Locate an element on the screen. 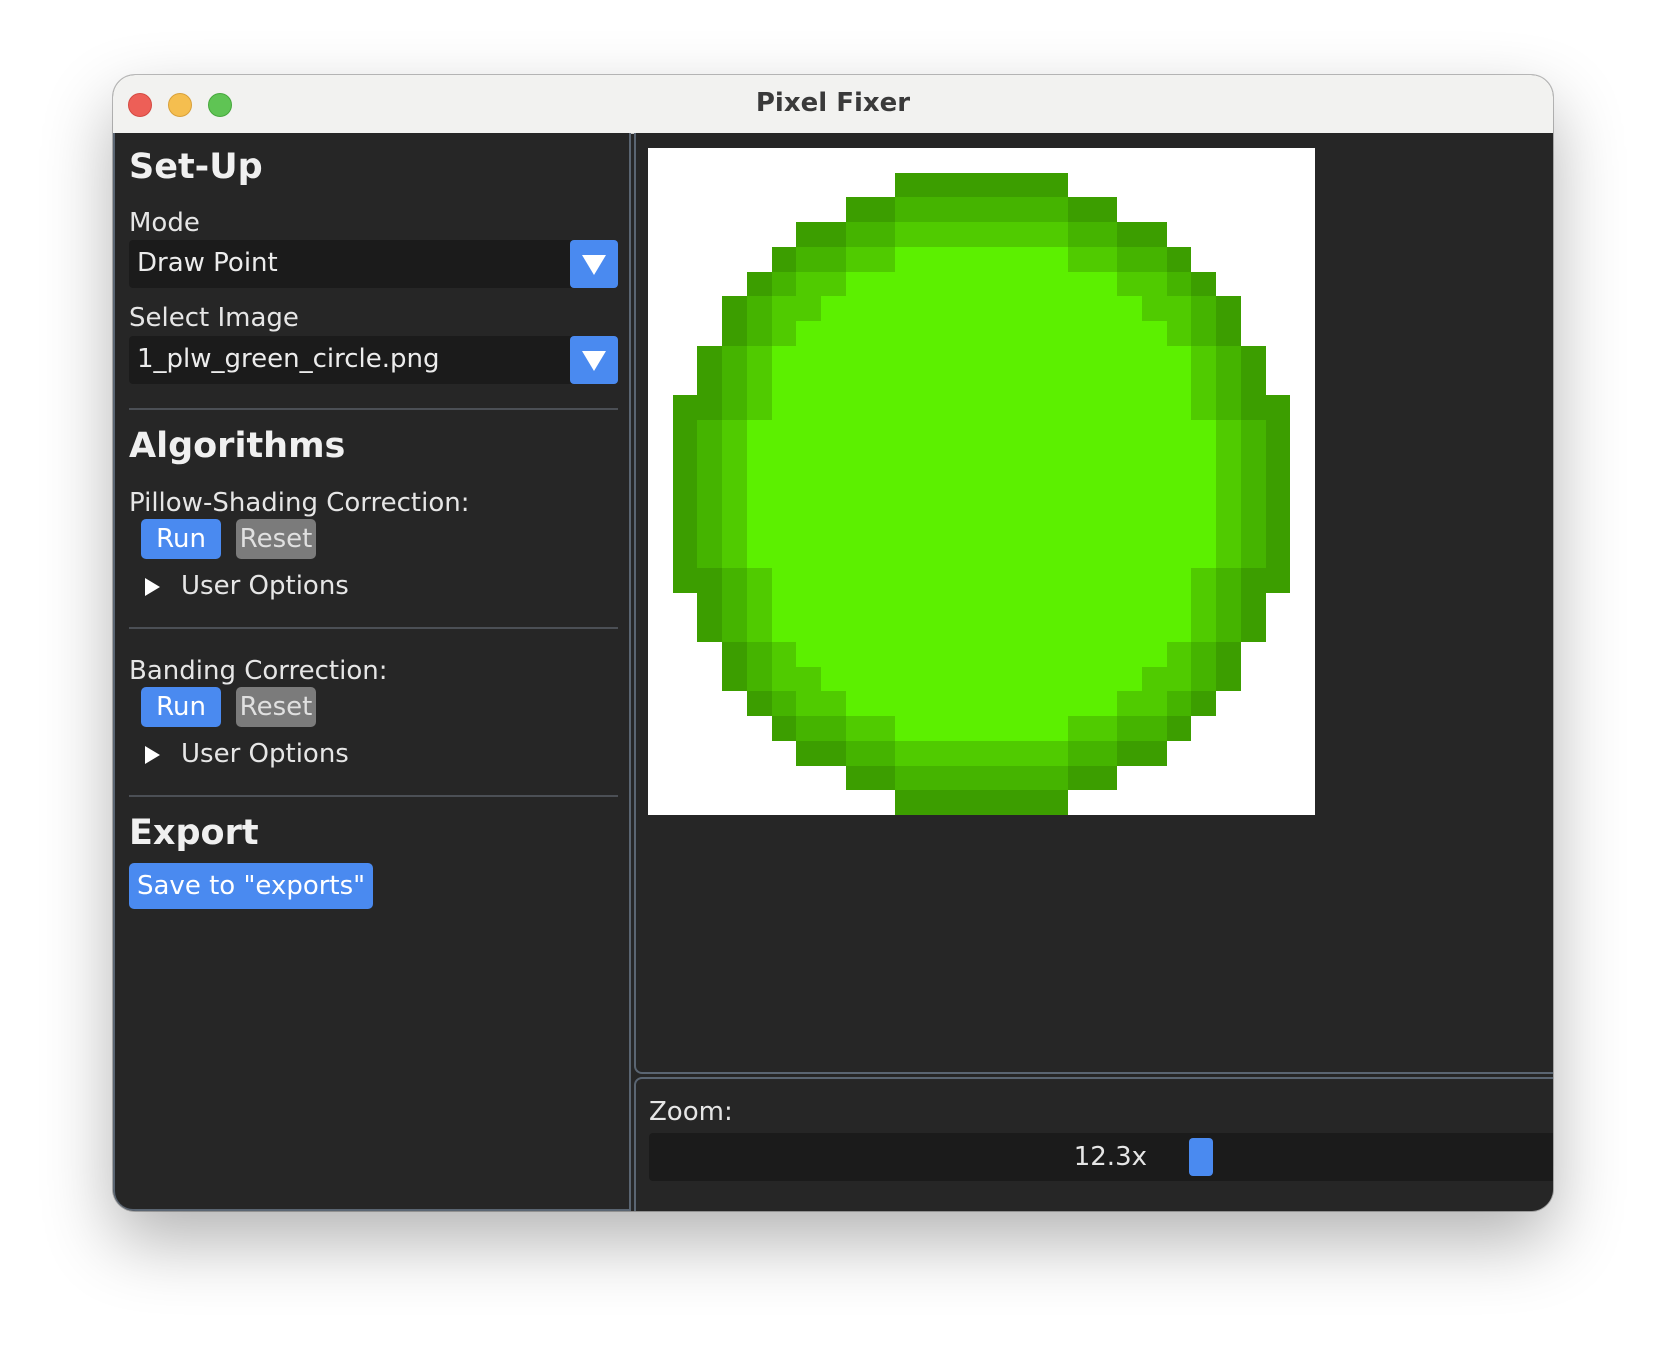 This screenshot has width=1664, height=1360. pillow-shading-label: Pillow-Shading Correction: is located at coordinates (299, 503).